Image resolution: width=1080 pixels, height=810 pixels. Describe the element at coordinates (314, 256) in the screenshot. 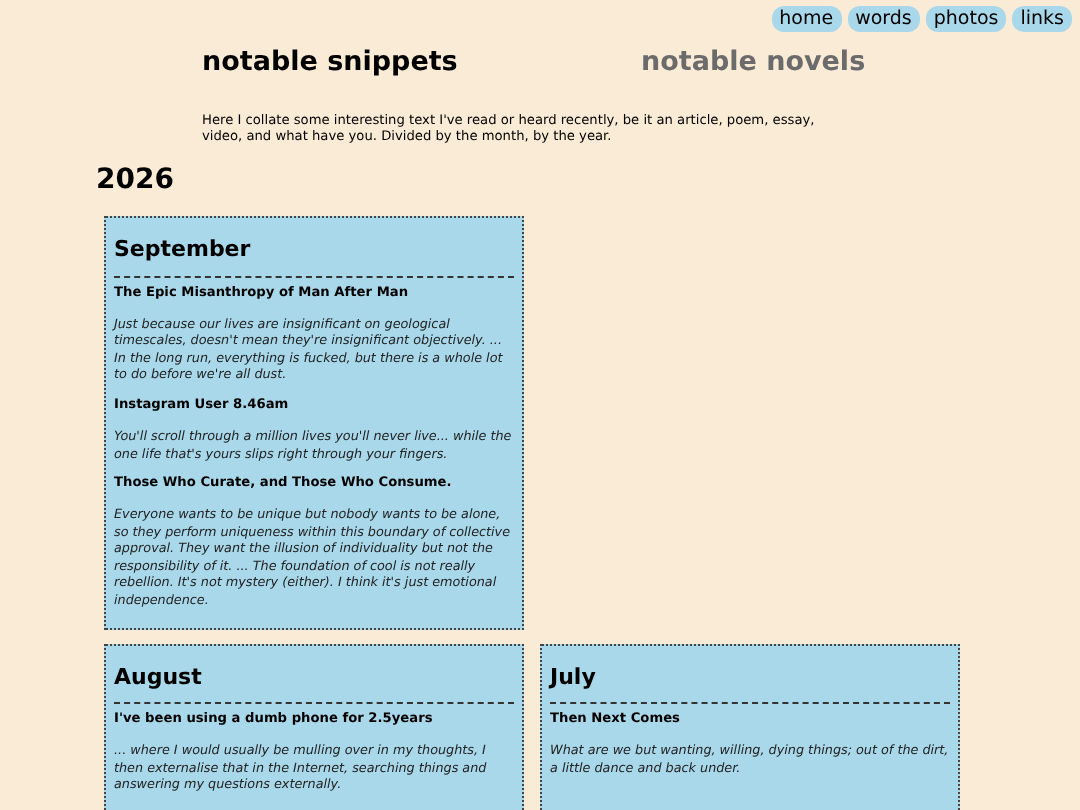

I see `month-heading: September` at that location.